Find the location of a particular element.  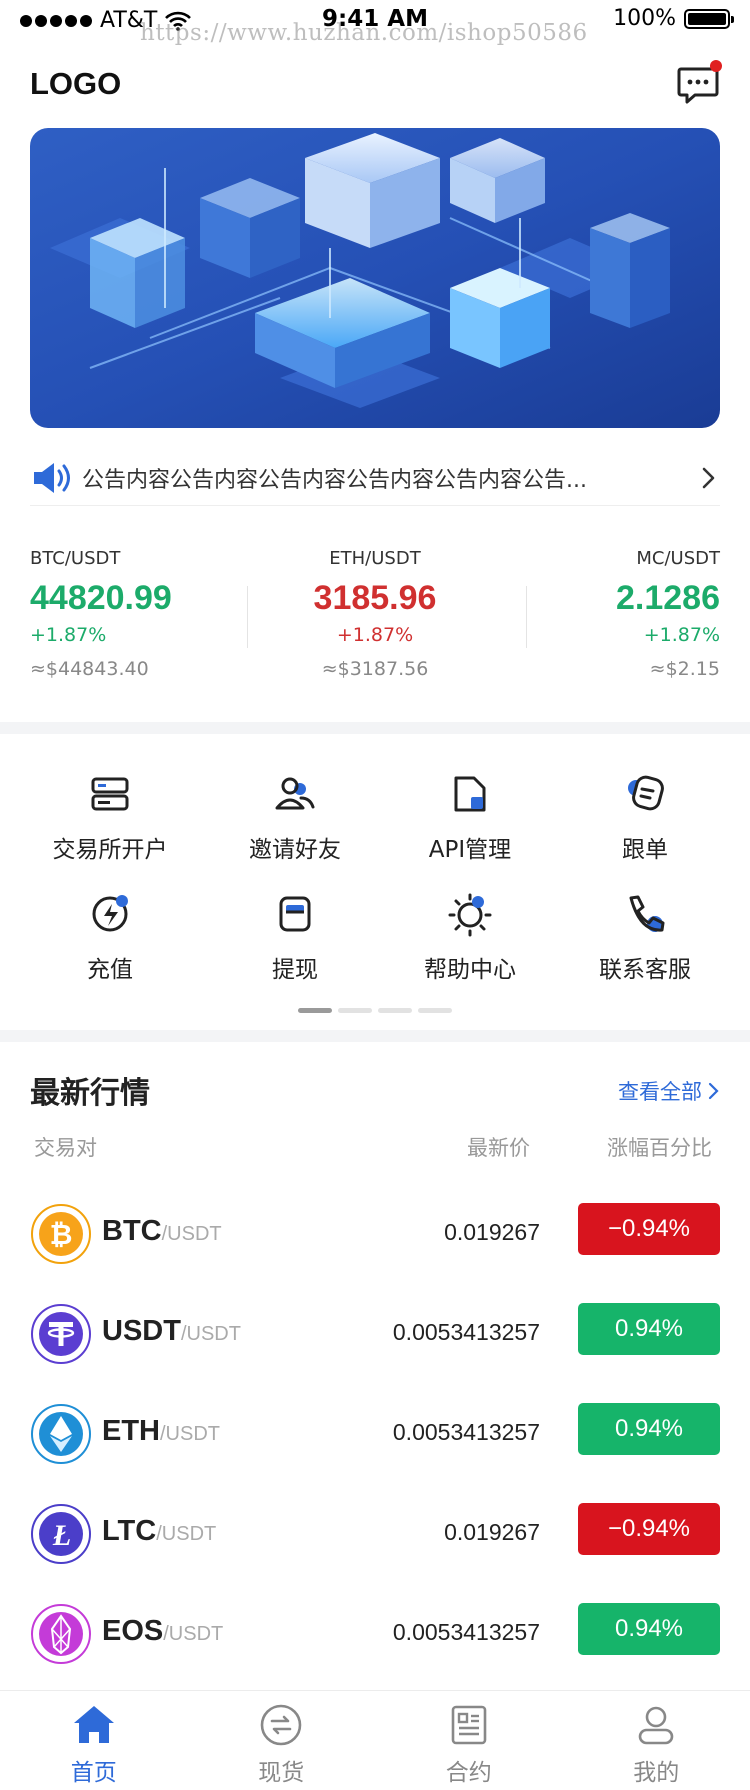

ticker-usd: ≈$44843.40 is located at coordinates (89, 669).